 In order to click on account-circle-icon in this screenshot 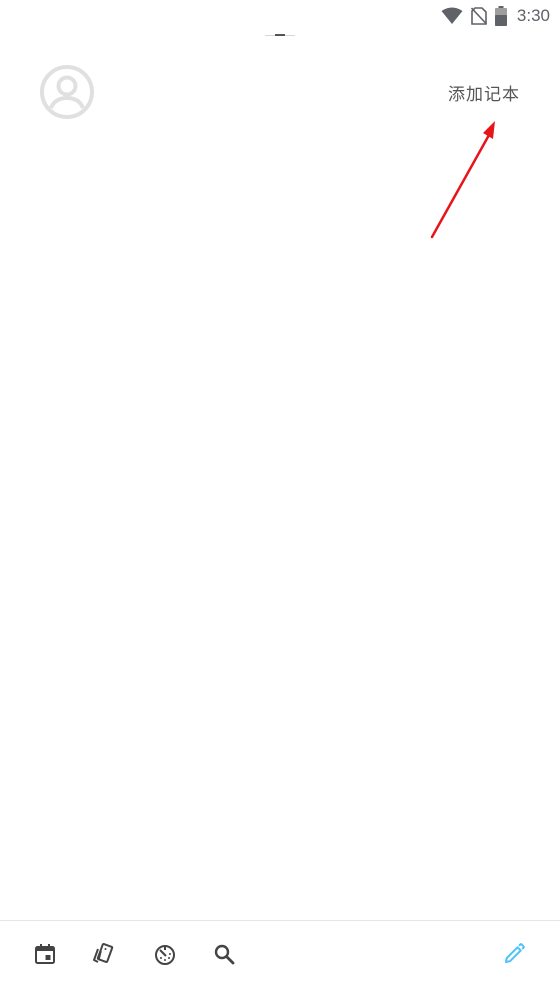, I will do `click(67, 92)`.